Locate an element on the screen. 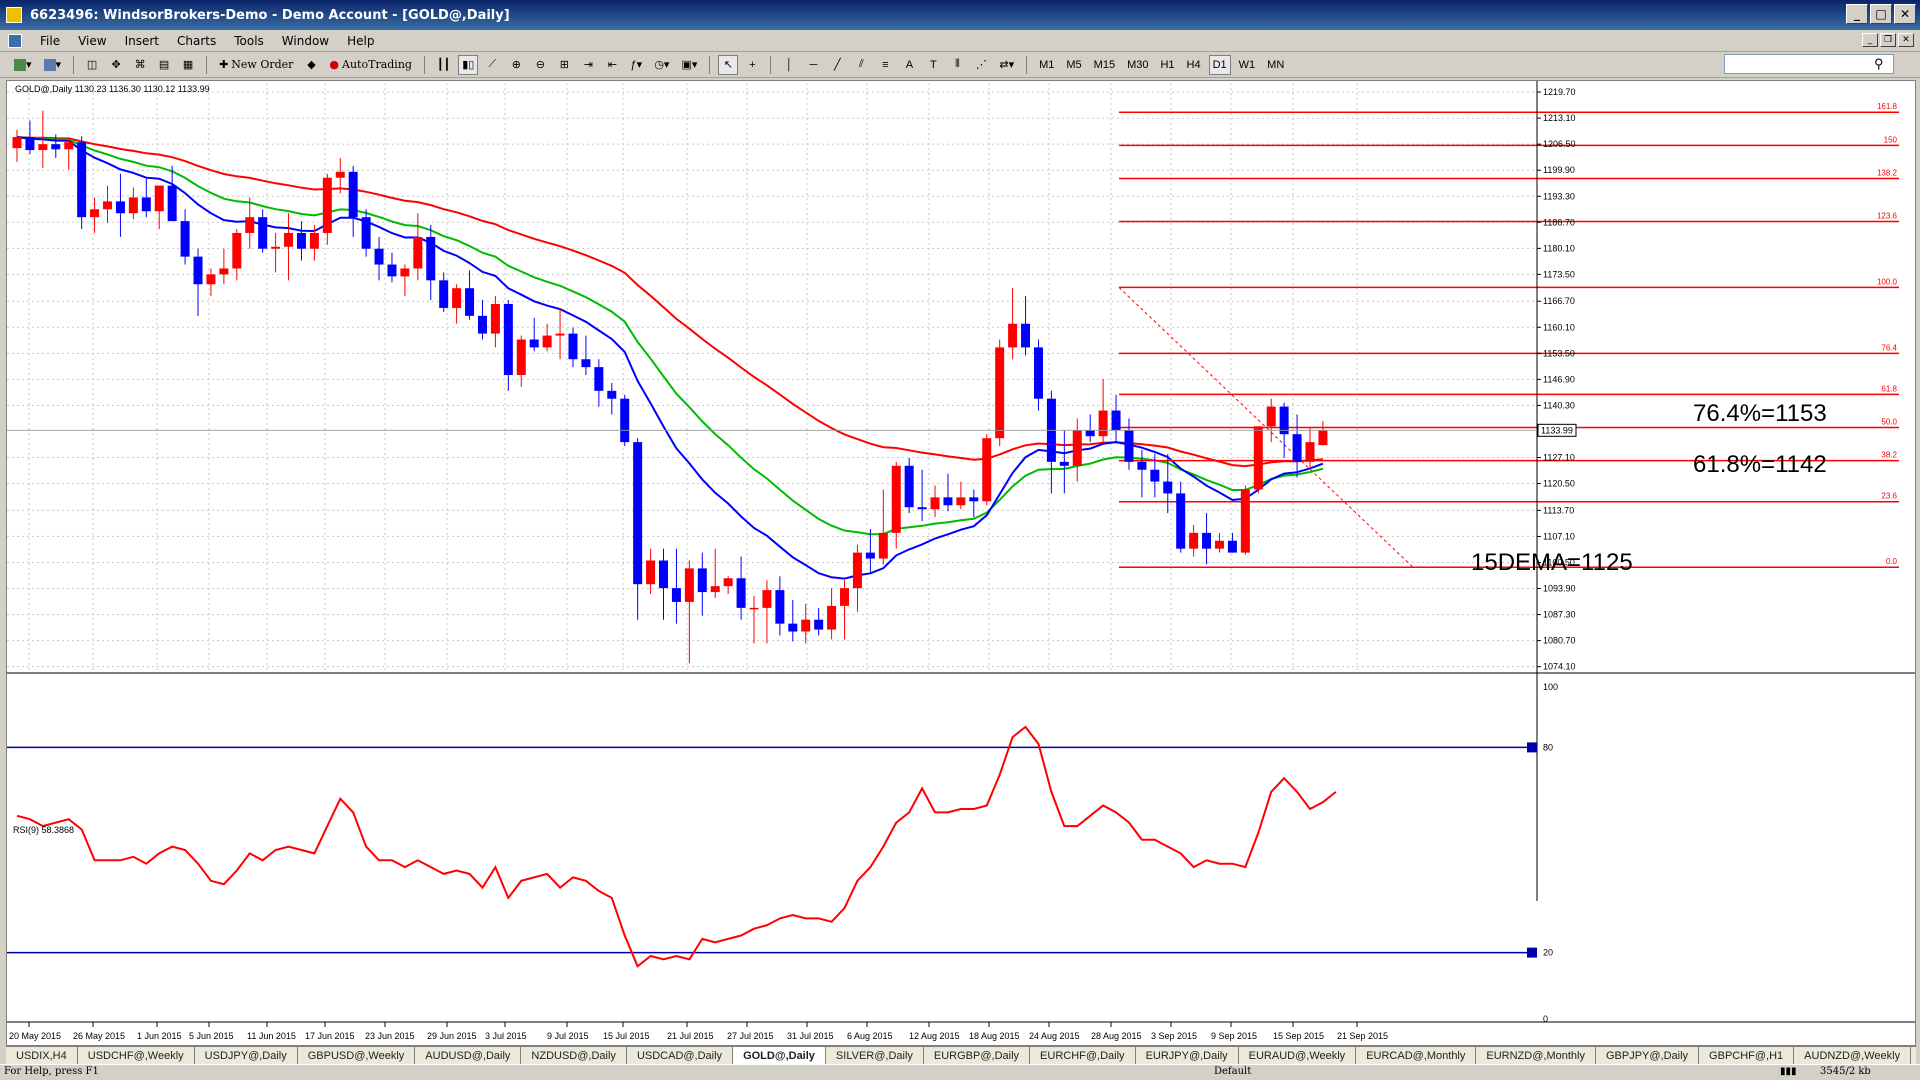 The width and height of the screenshot is (1920, 1080). timeframe-m1: M1 is located at coordinates (1046, 65).